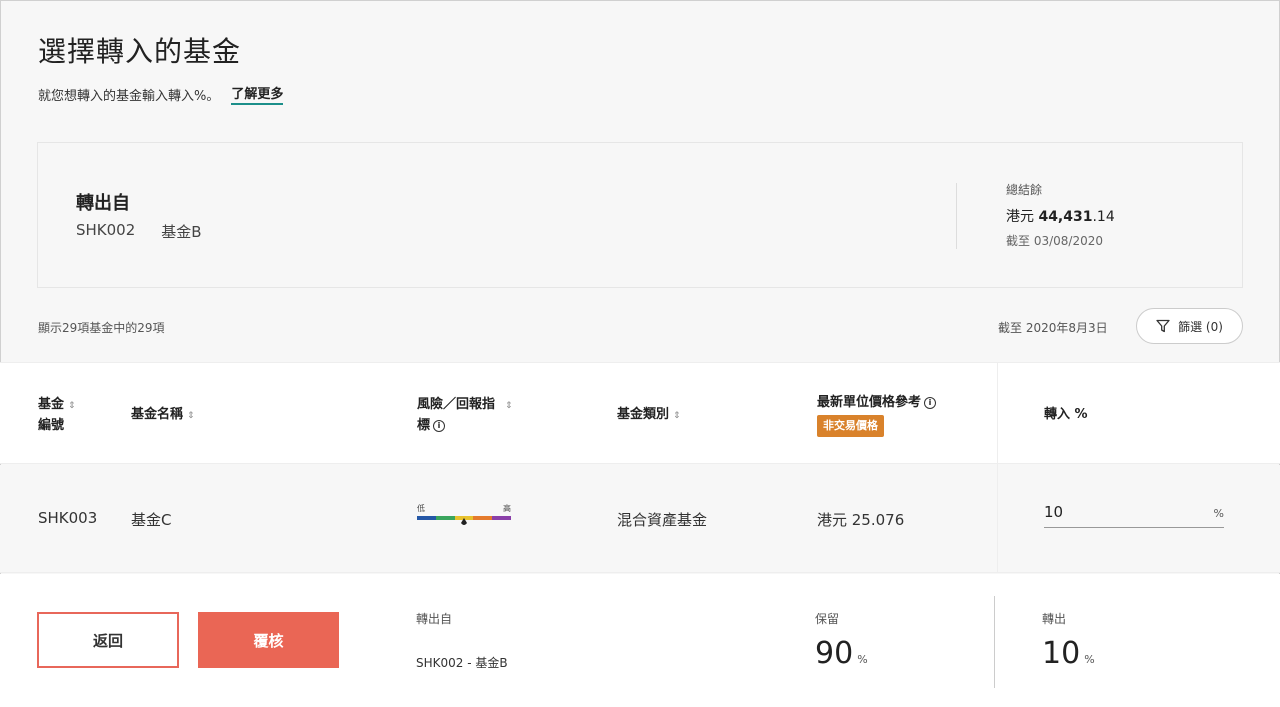 The image size is (1280, 707). What do you see at coordinates (462, 663) in the screenshot?
I see `footer-from-value: SHK002 - 基金B` at bounding box center [462, 663].